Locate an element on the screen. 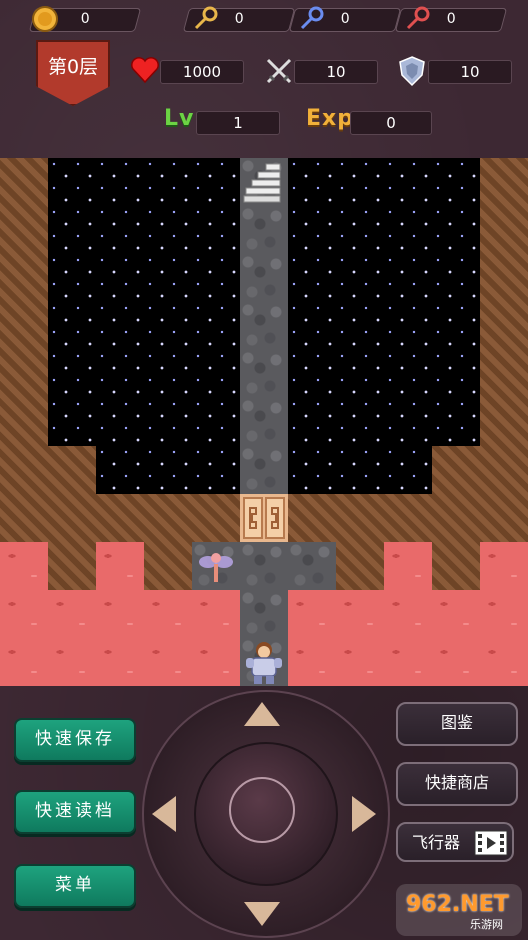  resource-bar: 0 0 0 0 is located at coordinates (264, 20).